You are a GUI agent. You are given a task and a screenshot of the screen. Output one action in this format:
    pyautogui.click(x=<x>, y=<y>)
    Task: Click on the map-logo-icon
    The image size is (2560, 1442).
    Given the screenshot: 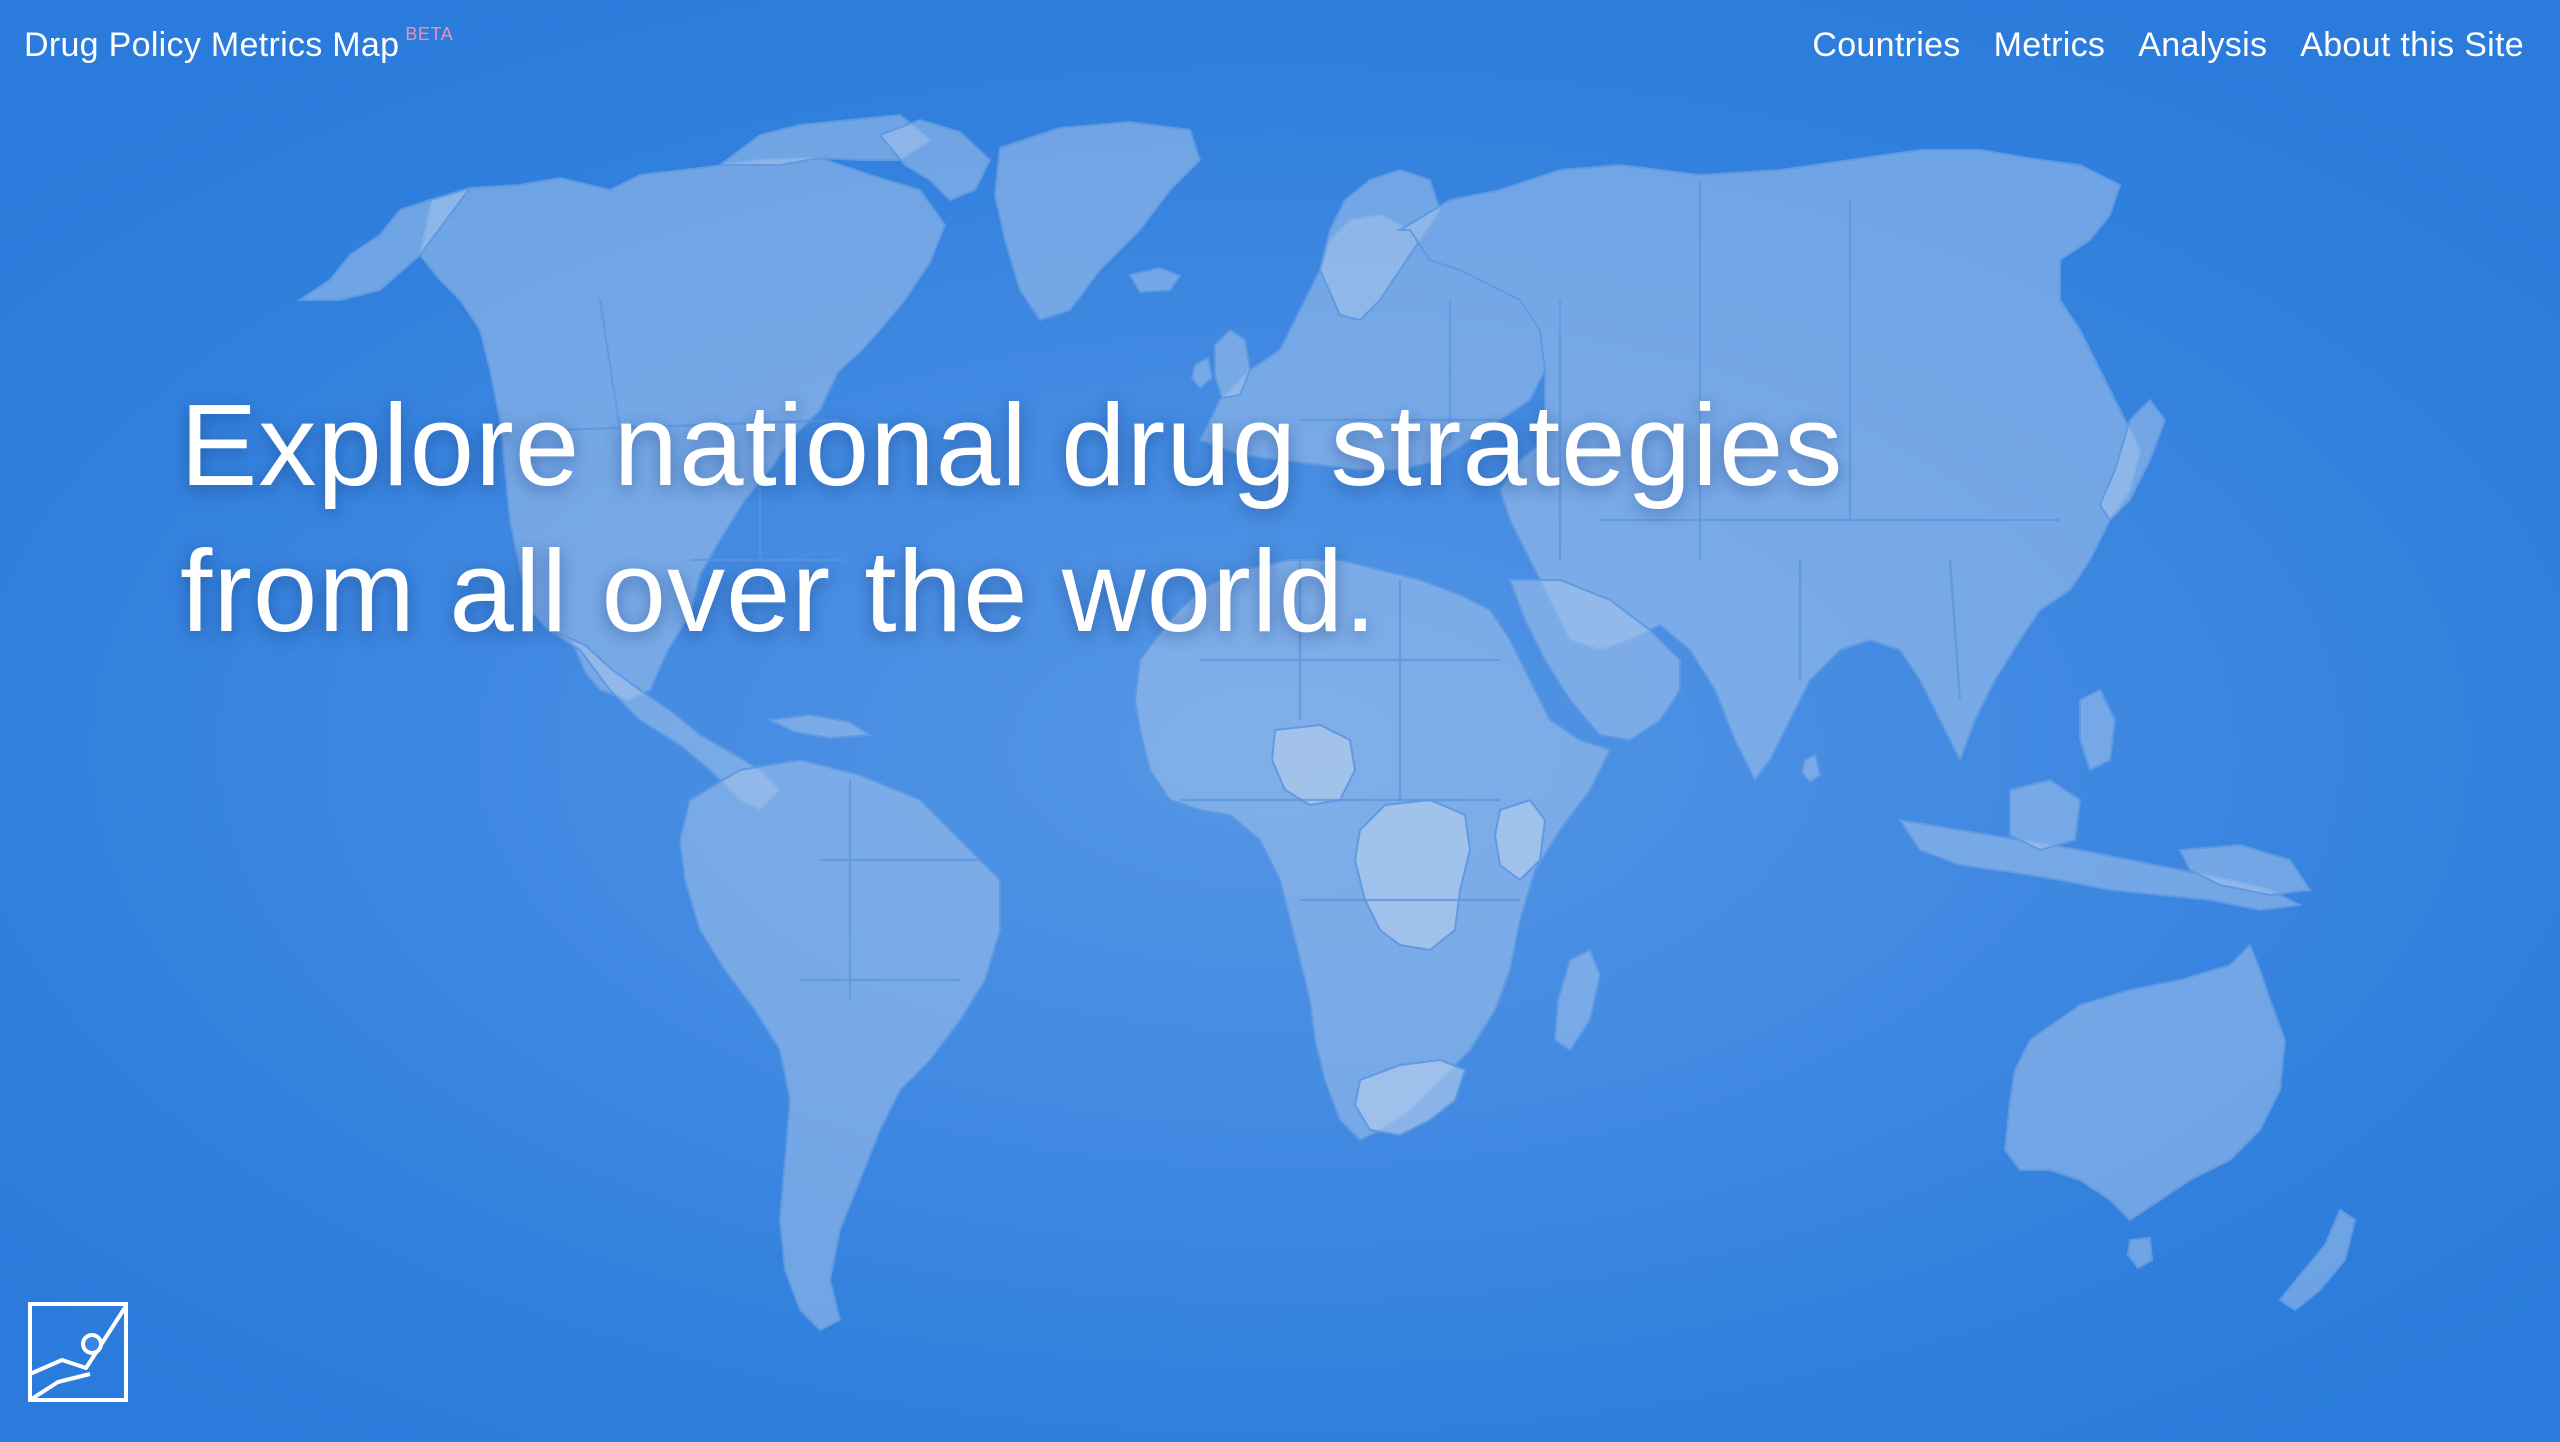 What is the action you would take?
    pyautogui.click(x=78, y=1352)
    